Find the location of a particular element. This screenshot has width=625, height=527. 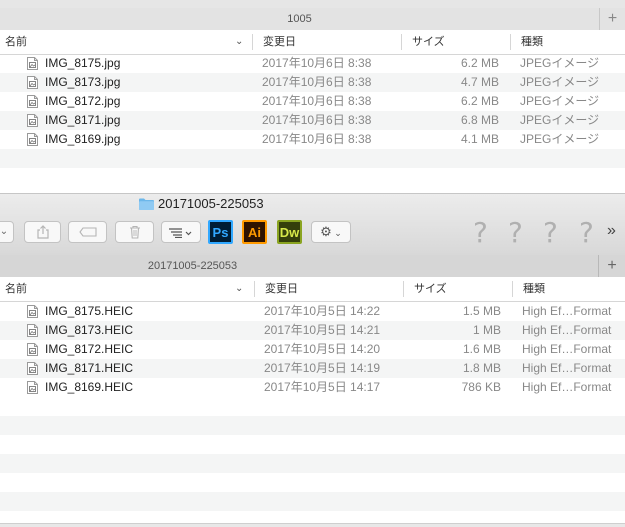

bottom-new-tab-button: + is located at coordinates (611, 266).